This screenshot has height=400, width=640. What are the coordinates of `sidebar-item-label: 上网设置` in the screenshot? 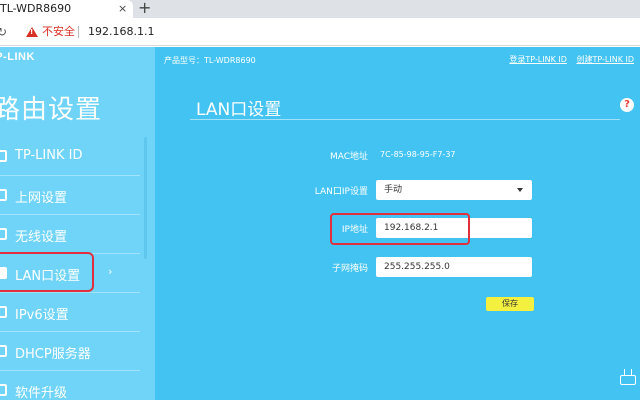 It's located at (41, 198).